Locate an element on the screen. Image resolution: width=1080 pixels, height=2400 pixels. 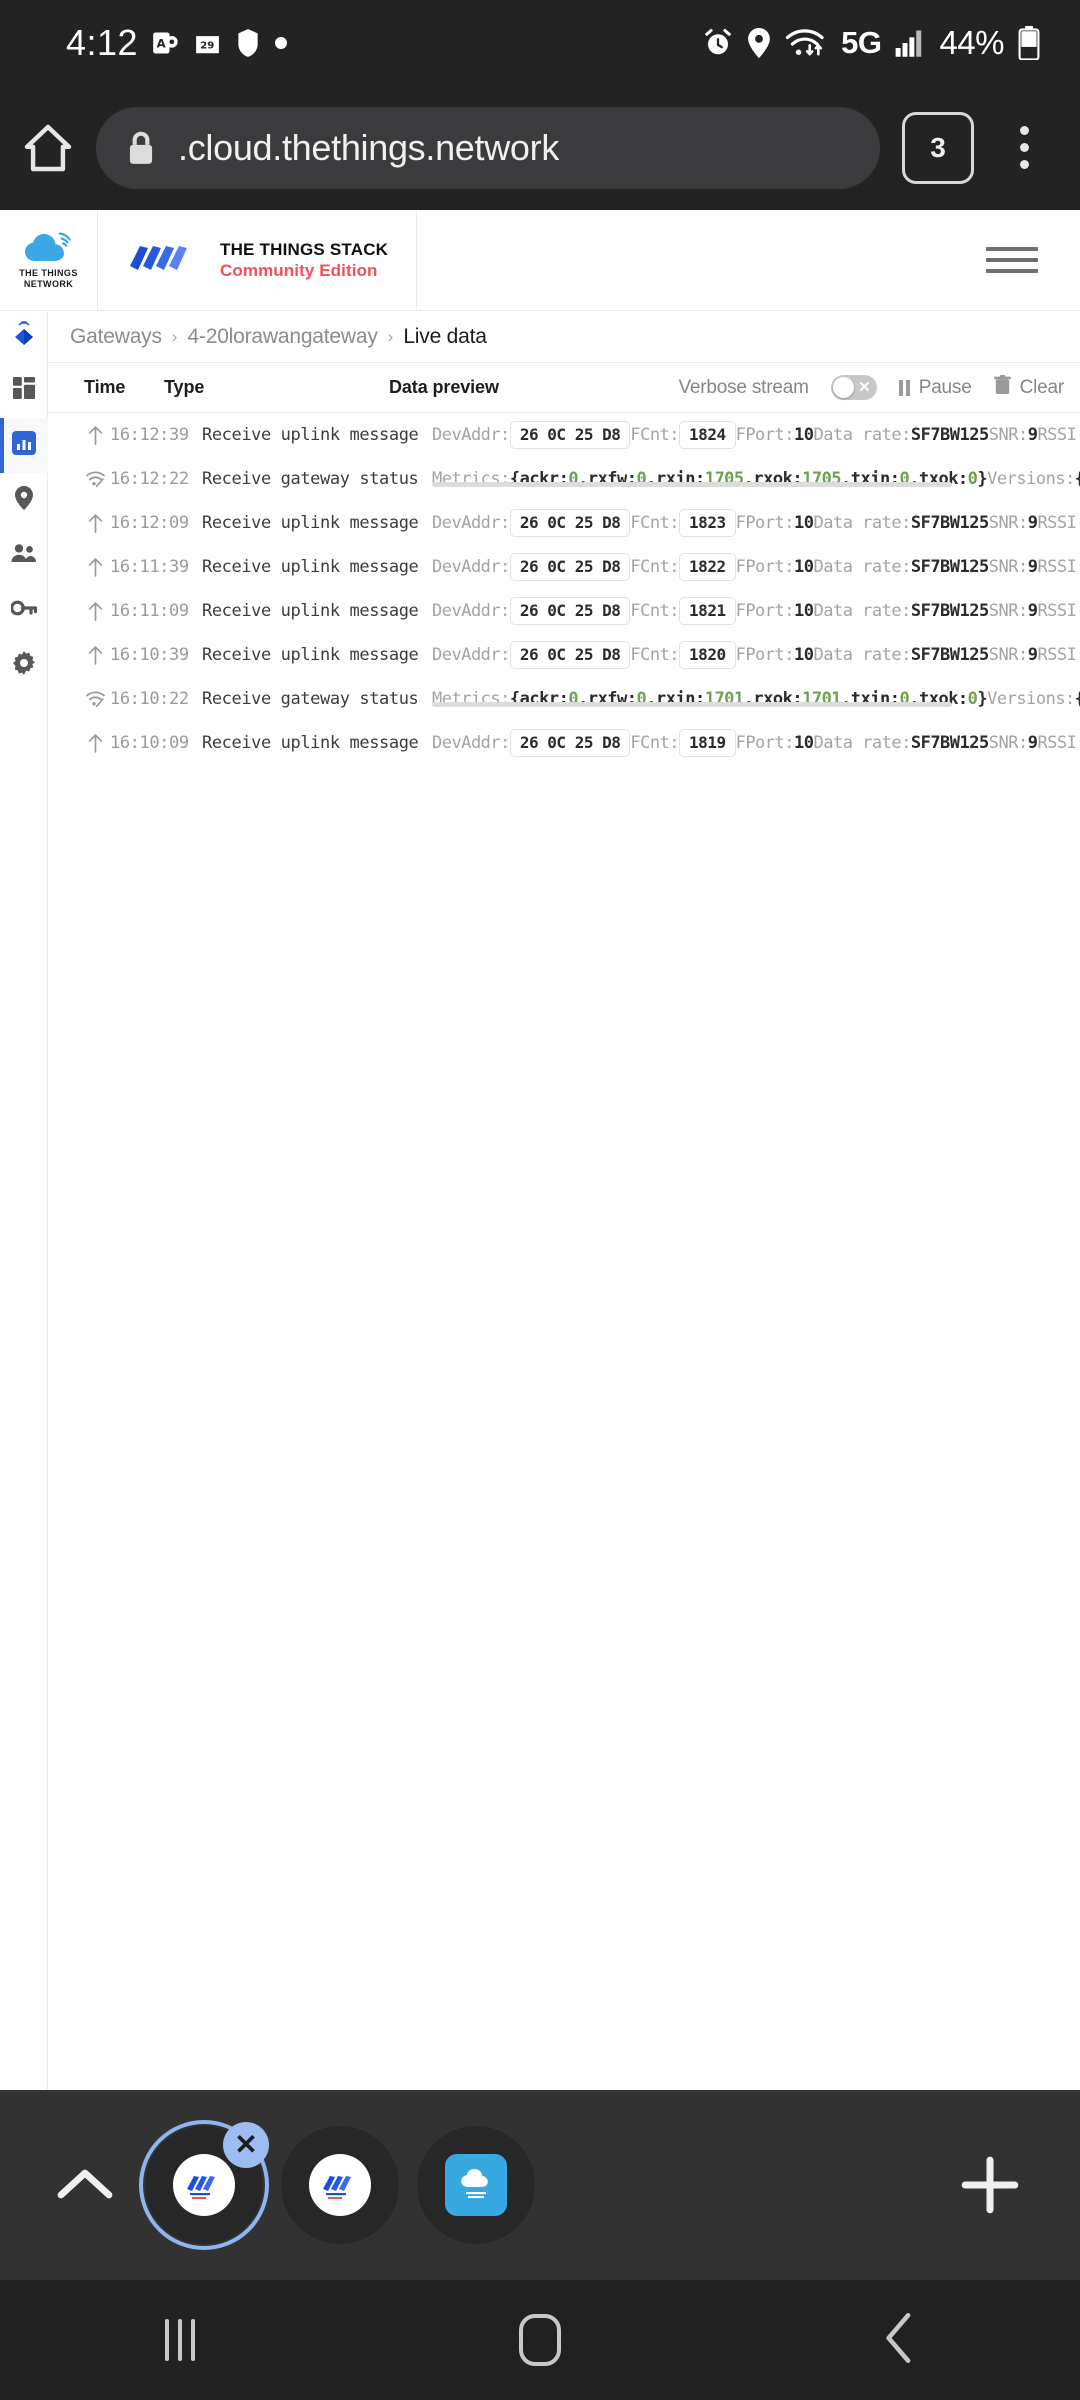
home-button is located at coordinates (48, 148).